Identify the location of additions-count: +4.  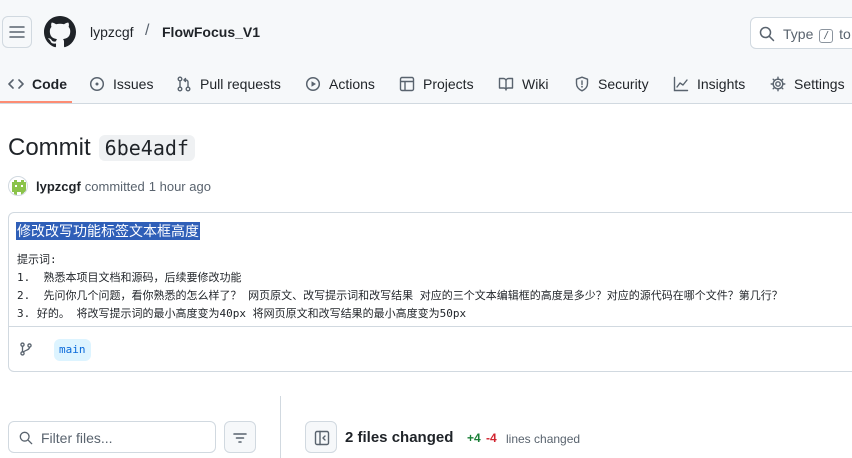
(474, 438).